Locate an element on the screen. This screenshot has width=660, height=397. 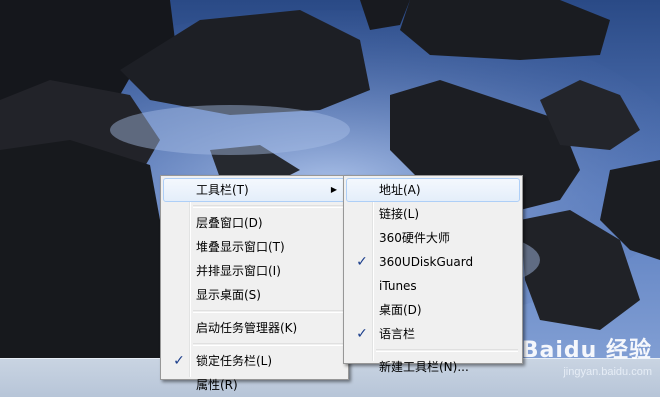
menu-item-label: 360硬件大师 is located at coordinates (414, 238).